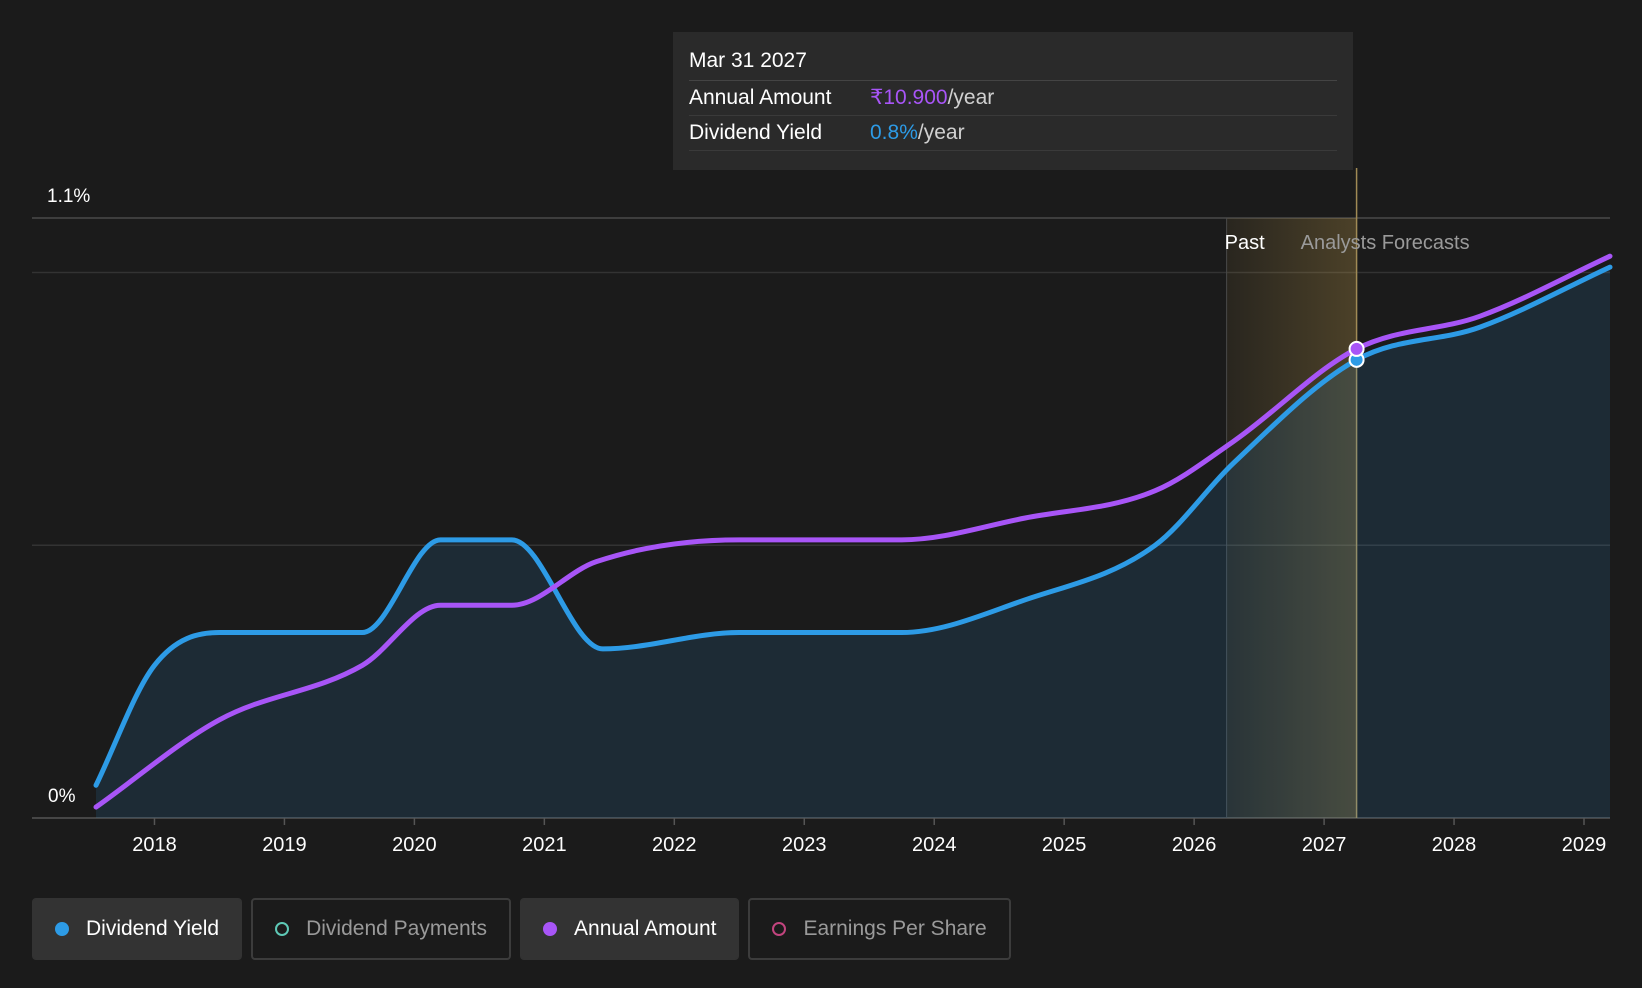  What do you see at coordinates (154, 845) in the screenshot?
I see `x-tick-label: 2018` at bounding box center [154, 845].